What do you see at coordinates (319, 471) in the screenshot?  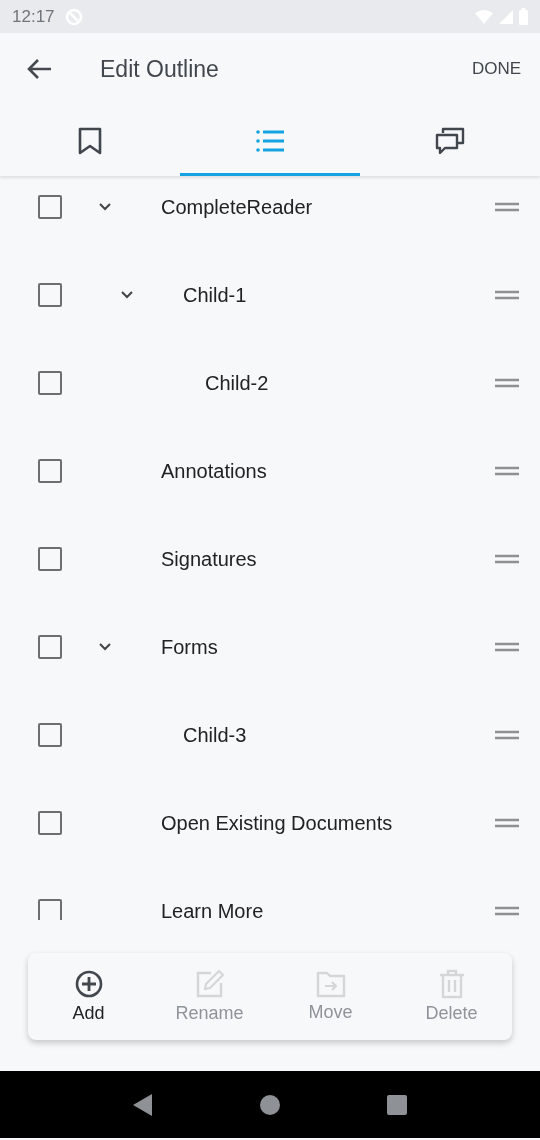 I see `outline-item: Annotations` at bounding box center [319, 471].